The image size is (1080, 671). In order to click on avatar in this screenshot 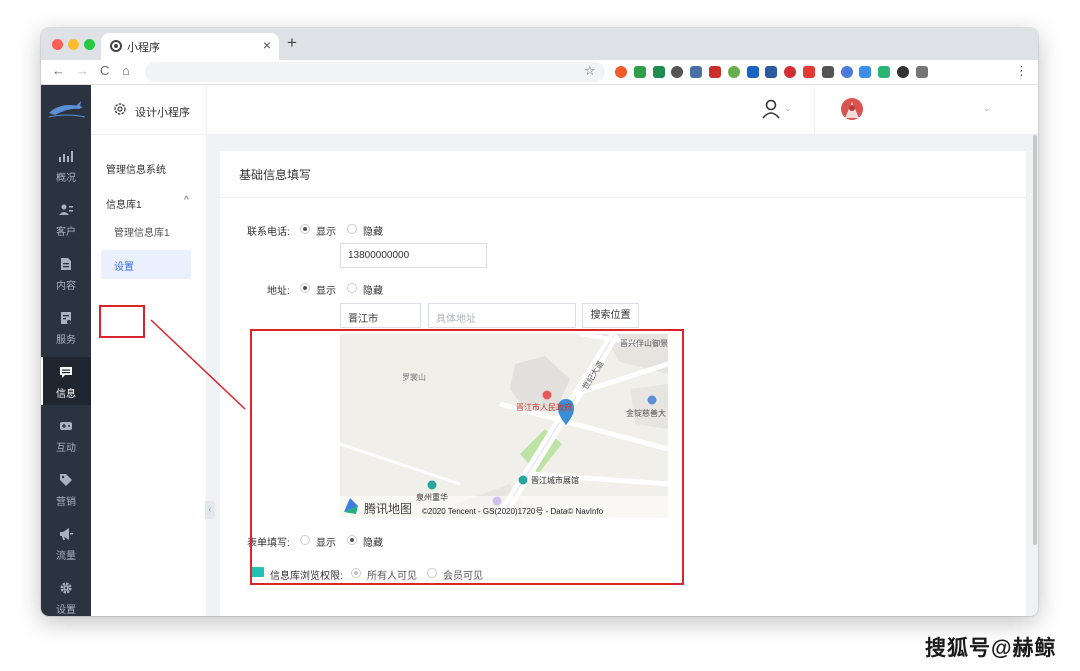, I will do `click(852, 109)`.